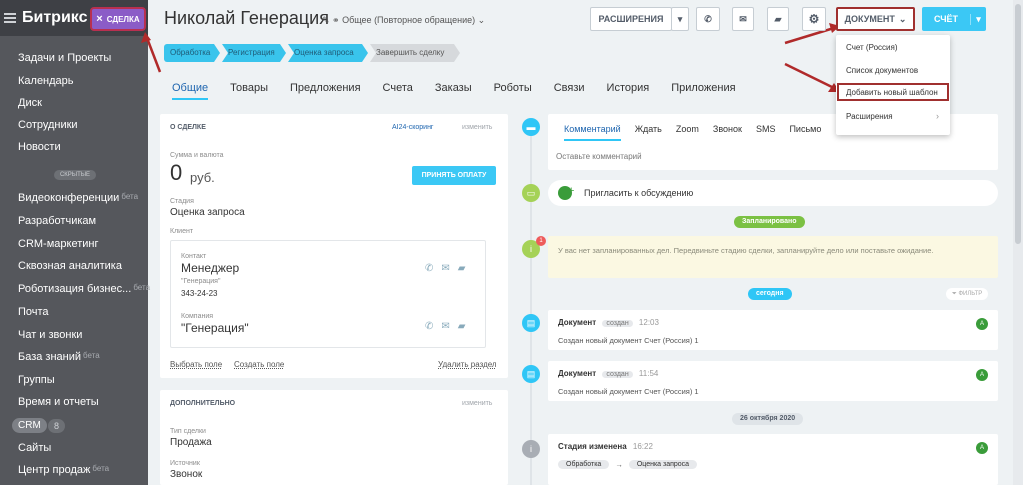  Describe the element at coordinates (467, 364) in the screenshot. I see `delete-section-link: Удалить раздел` at that location.